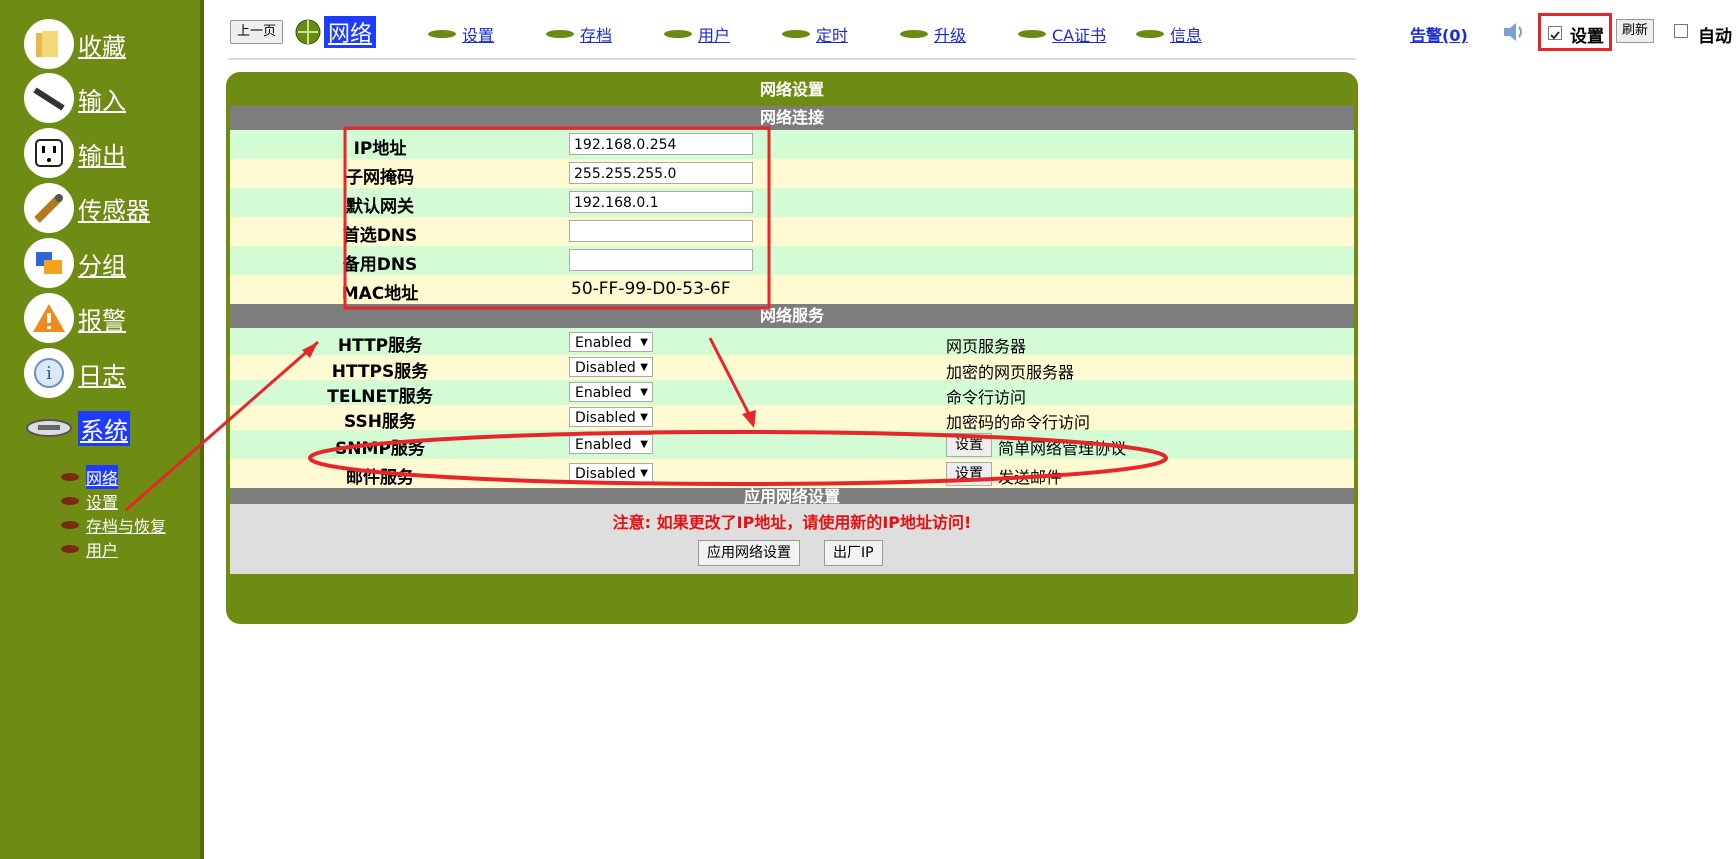  Describe the element at coordinates (1635, 31) in the screenshot. I see `refresh-button: 刷新` at that location.